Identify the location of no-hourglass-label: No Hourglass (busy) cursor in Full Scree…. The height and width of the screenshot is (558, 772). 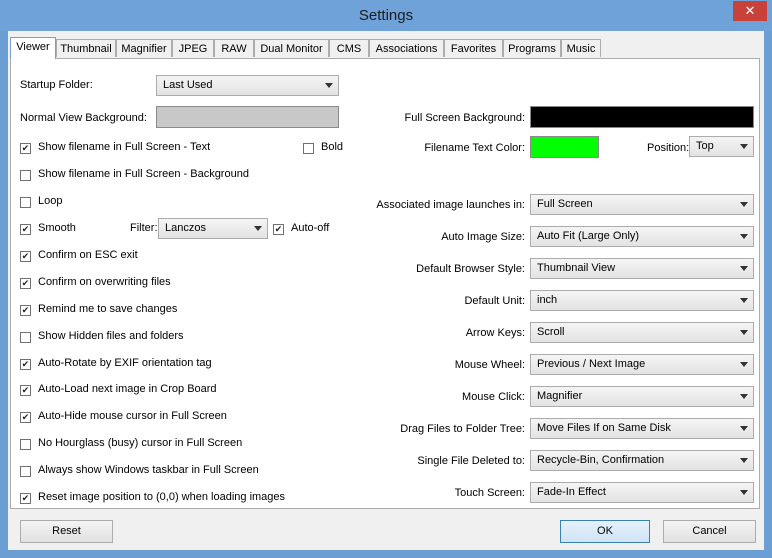
(140, 443).